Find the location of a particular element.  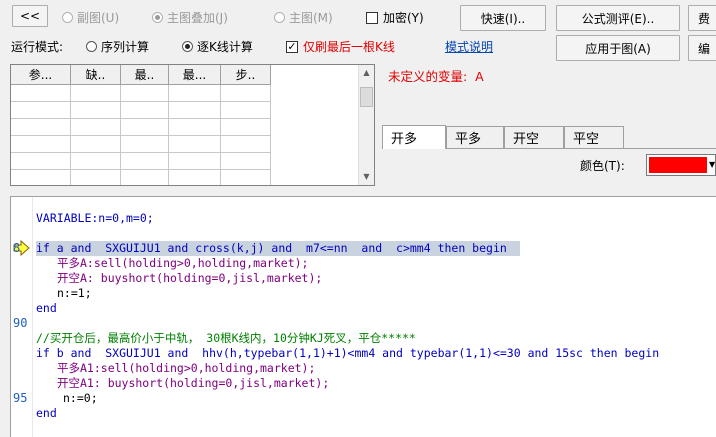

code-line: VARIABLE:n=0,m=0; is located at coordinates (95, 218).